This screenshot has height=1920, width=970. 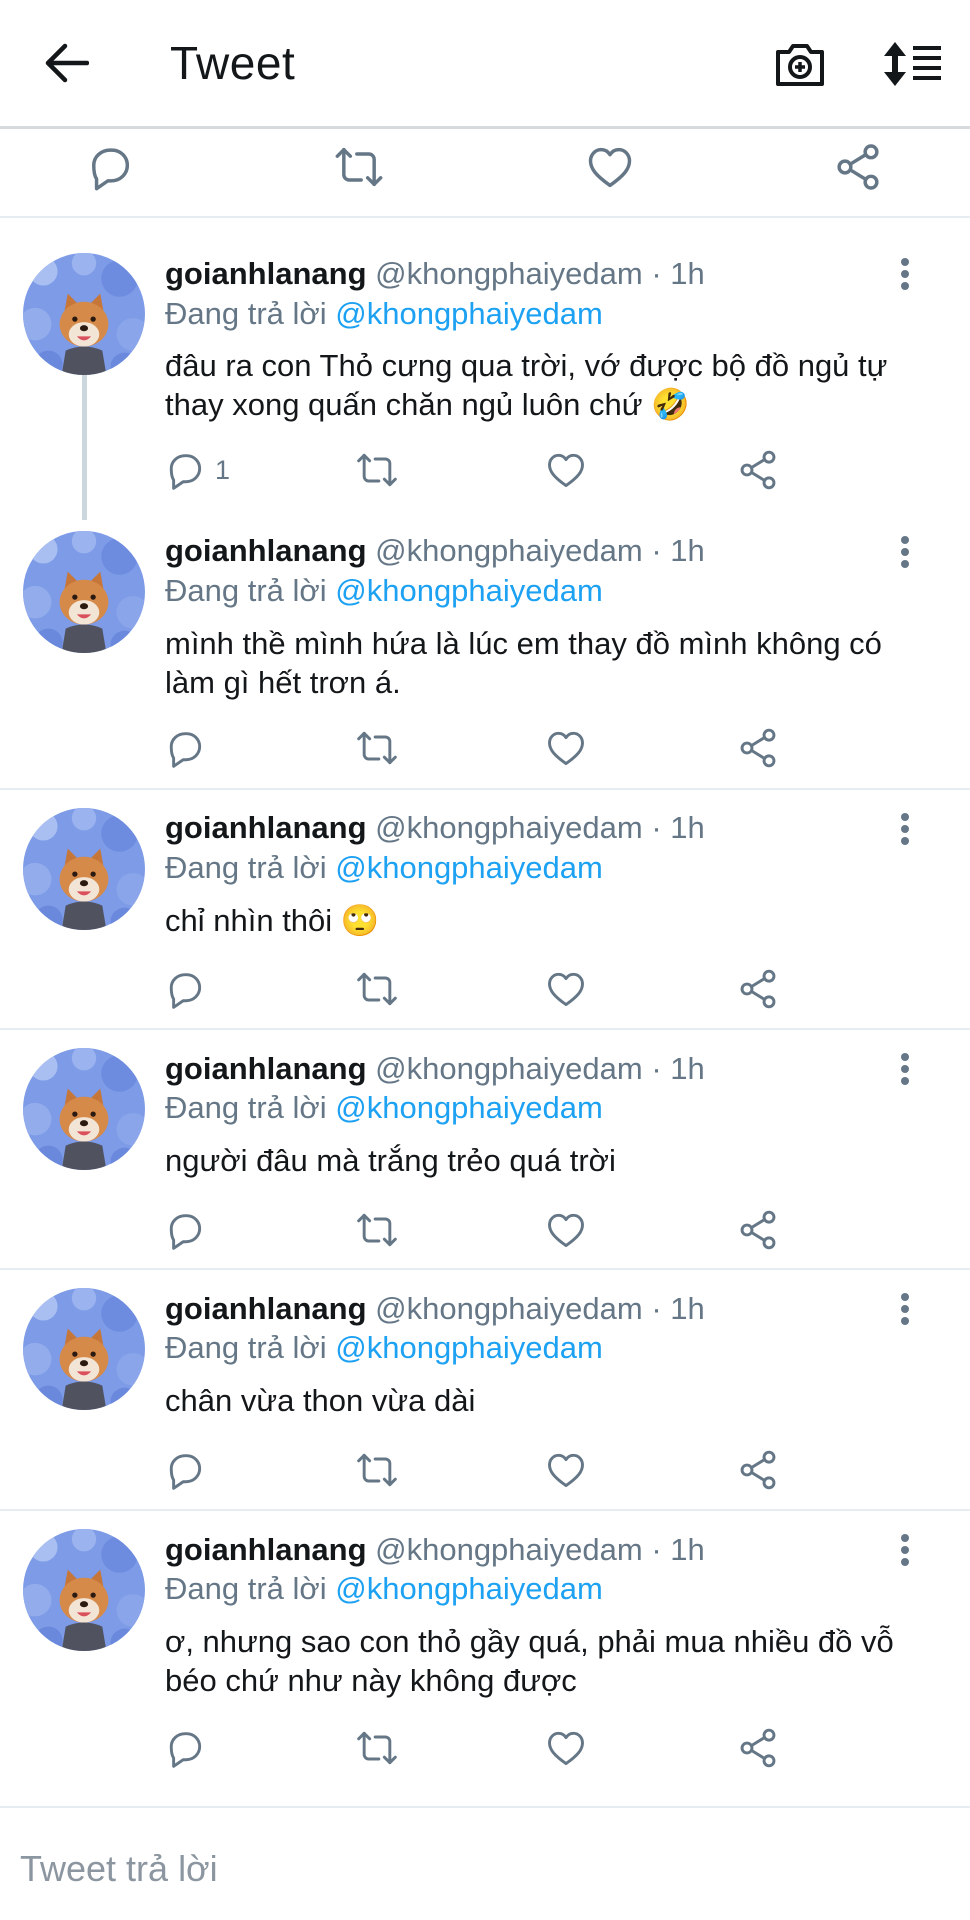 I want to click on sort-icon, so click(x=912, y=64).